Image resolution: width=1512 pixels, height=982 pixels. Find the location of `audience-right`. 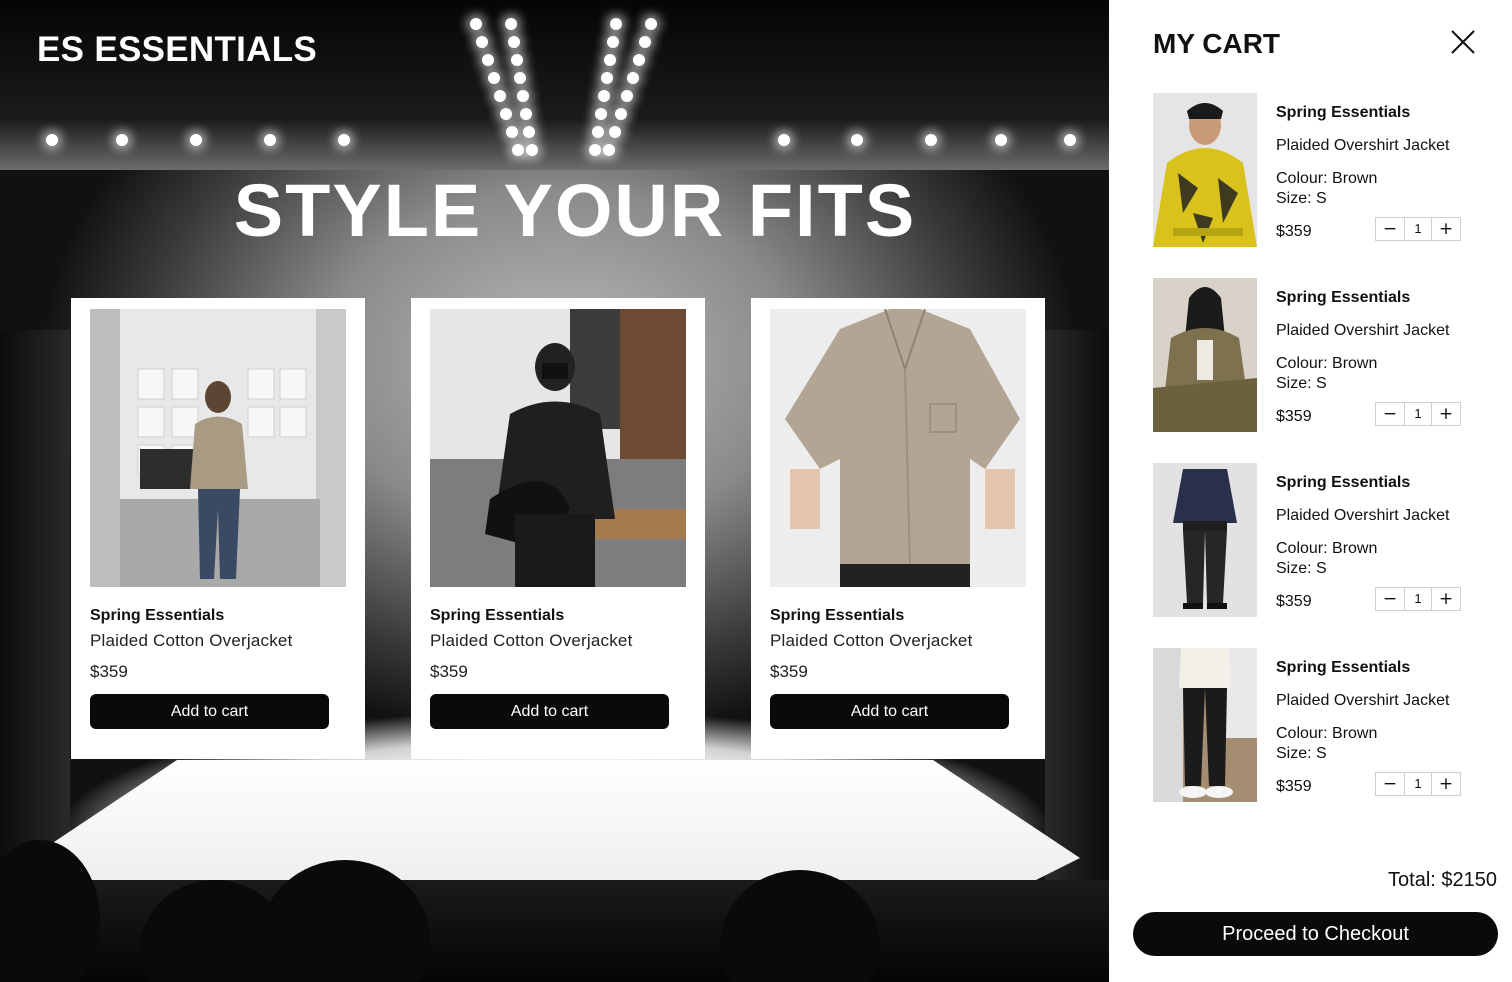

audience-right is located at coordinates (1077, 610).